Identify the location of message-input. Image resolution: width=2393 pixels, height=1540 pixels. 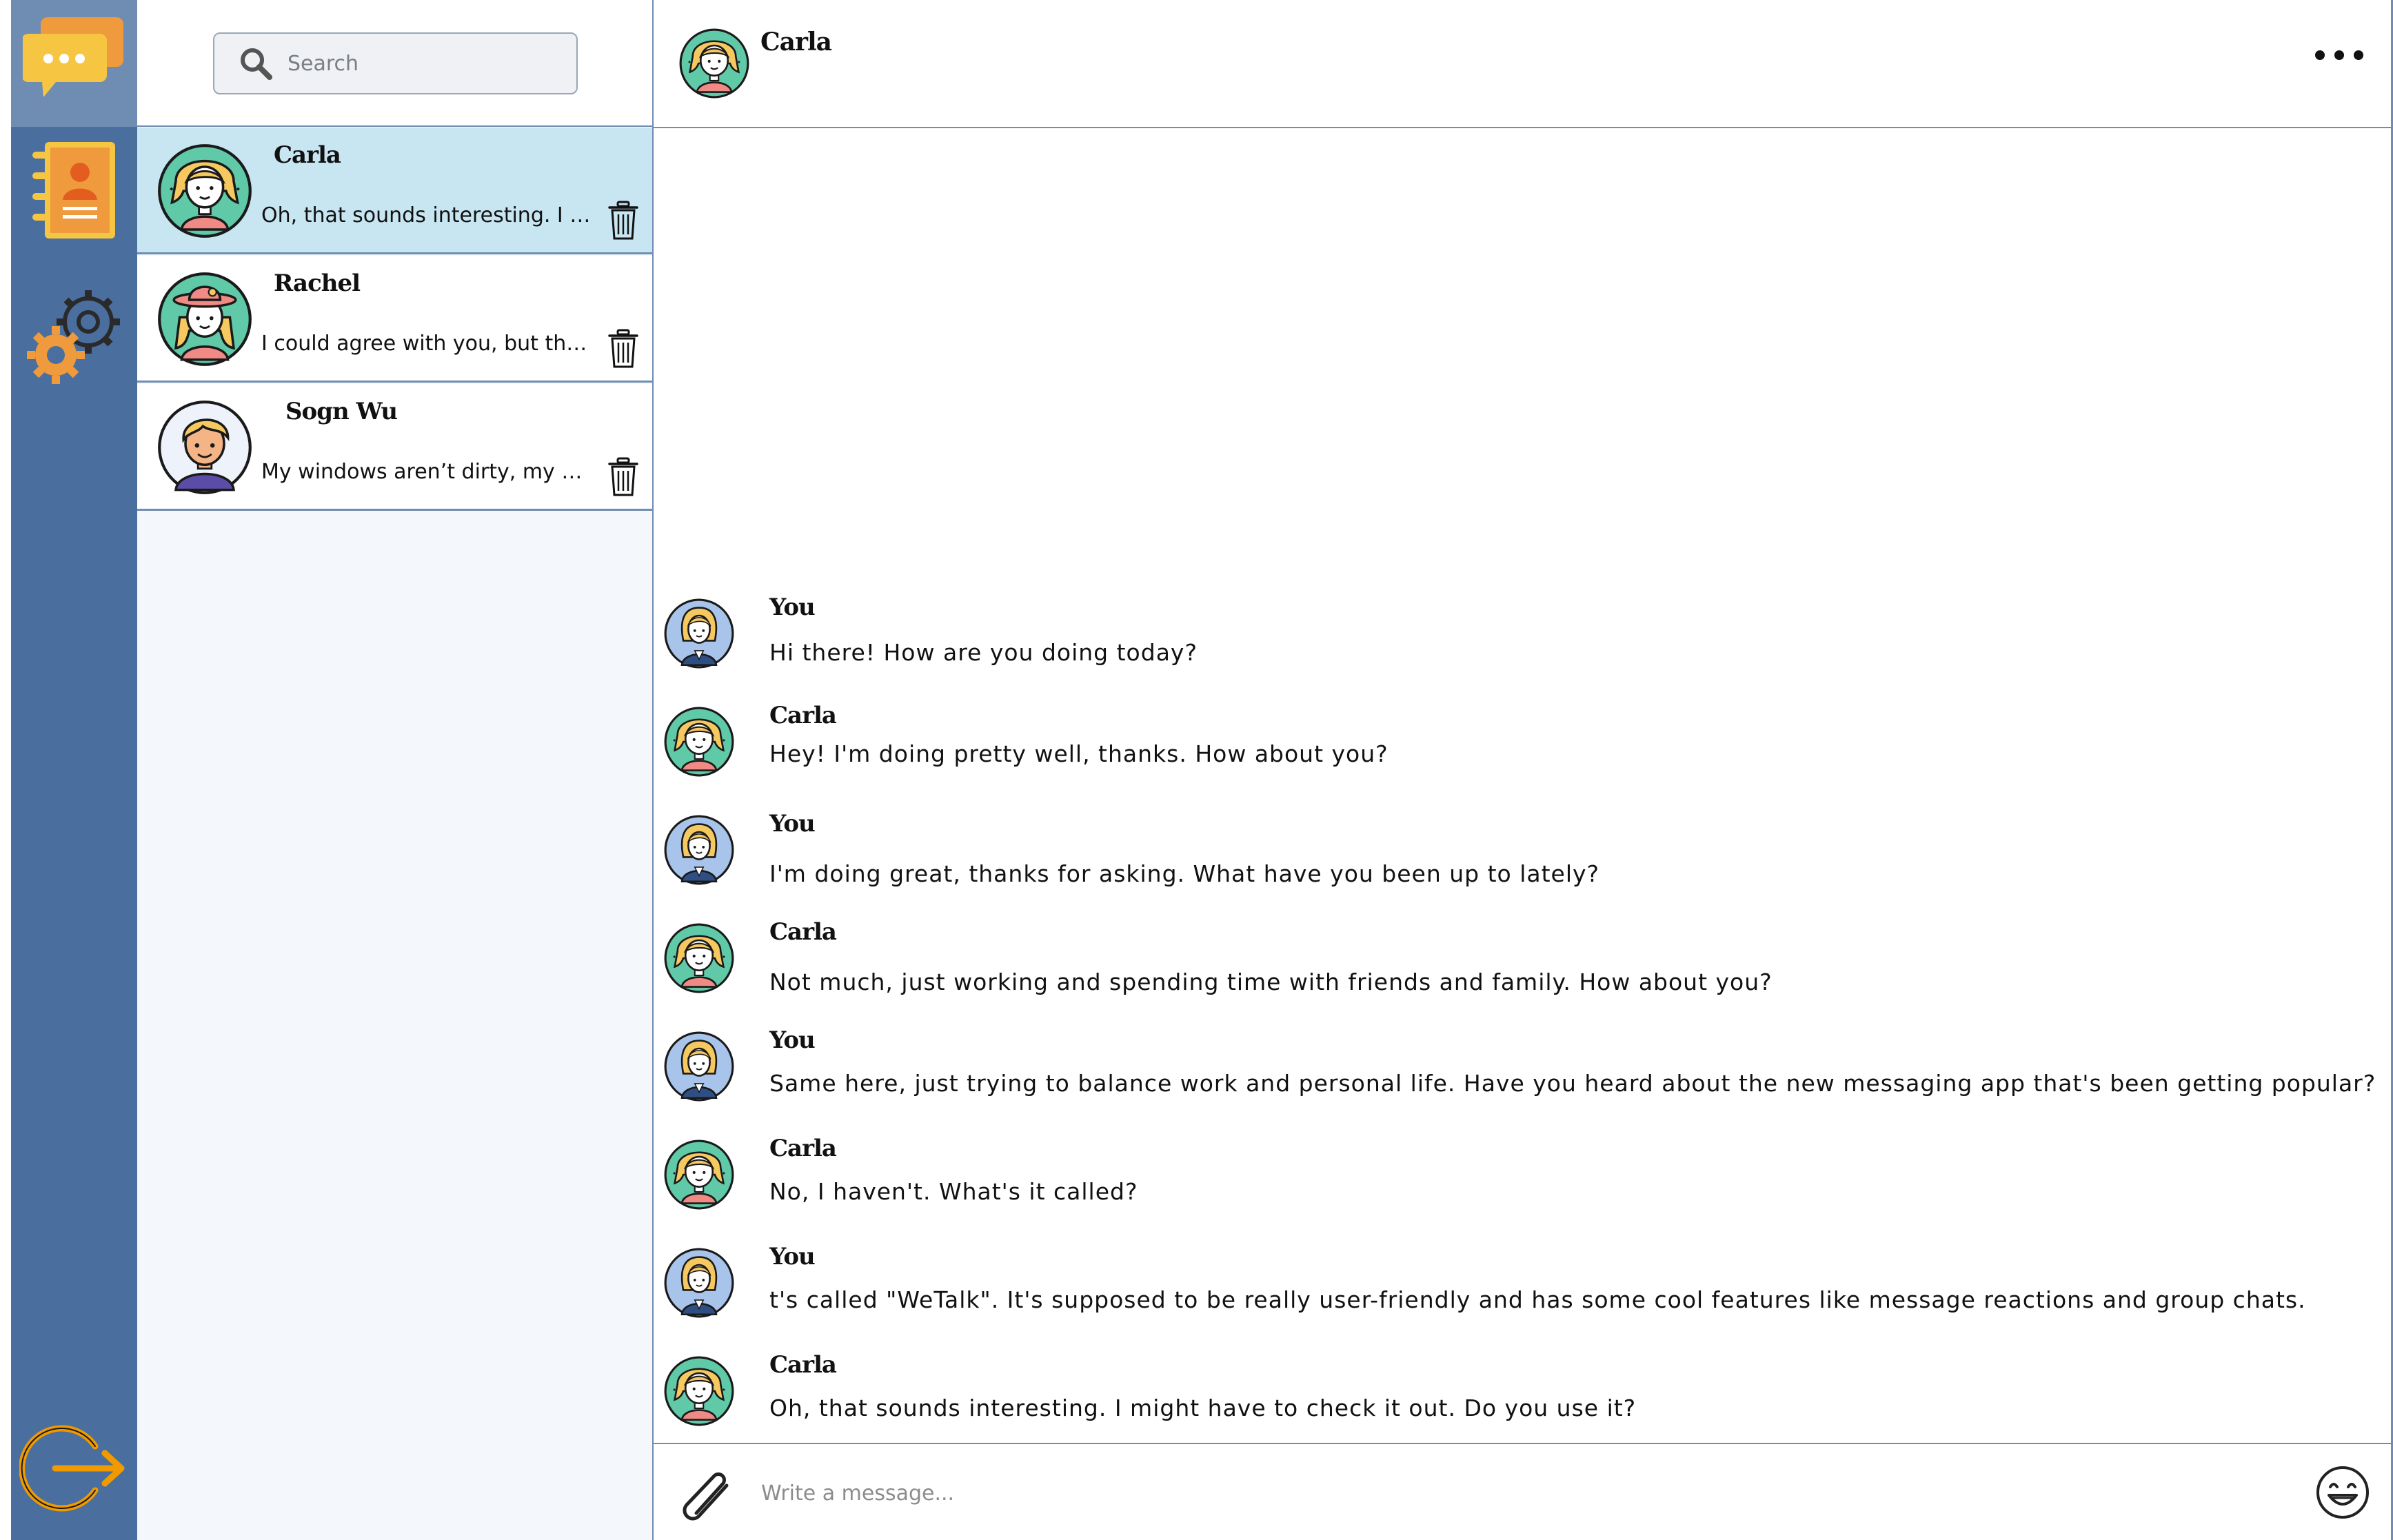
(1485, 1493).